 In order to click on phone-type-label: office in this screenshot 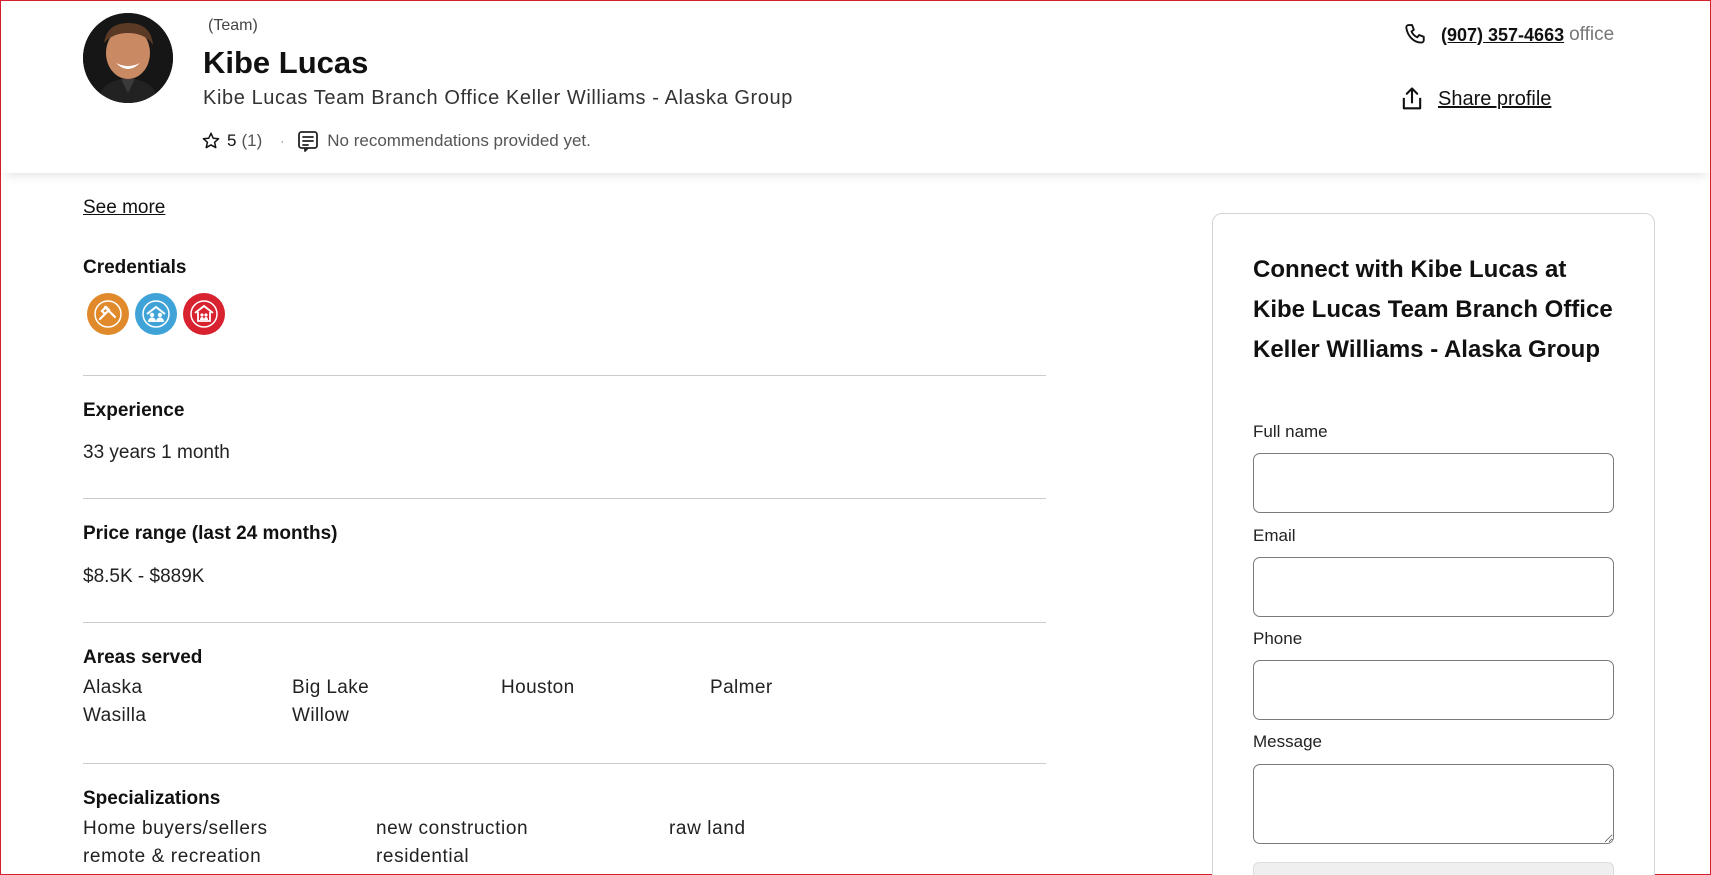, I will do `click(1592, 34)`.